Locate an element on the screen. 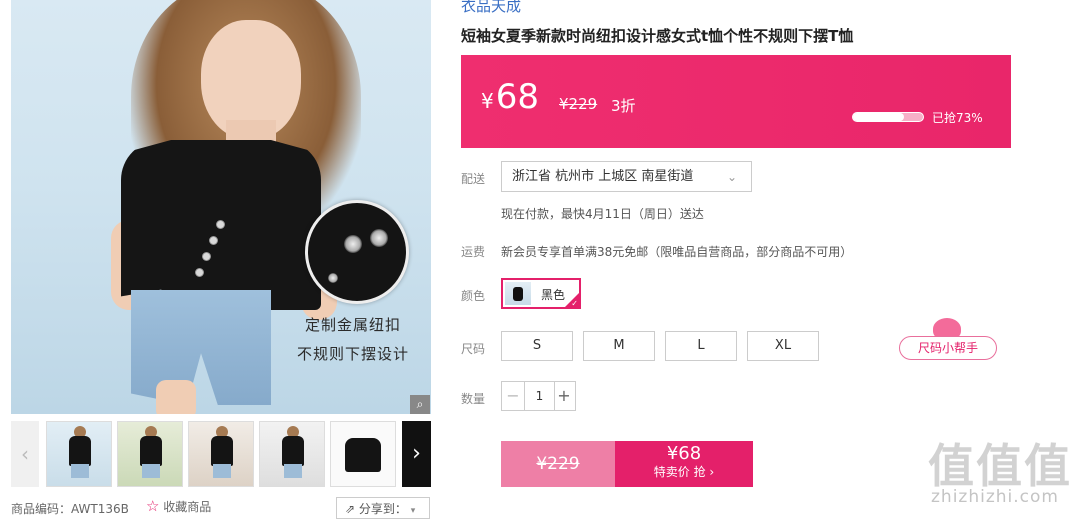 The image size is (1079, 522). button-detail-closeup is located at coordinates (357, 252).